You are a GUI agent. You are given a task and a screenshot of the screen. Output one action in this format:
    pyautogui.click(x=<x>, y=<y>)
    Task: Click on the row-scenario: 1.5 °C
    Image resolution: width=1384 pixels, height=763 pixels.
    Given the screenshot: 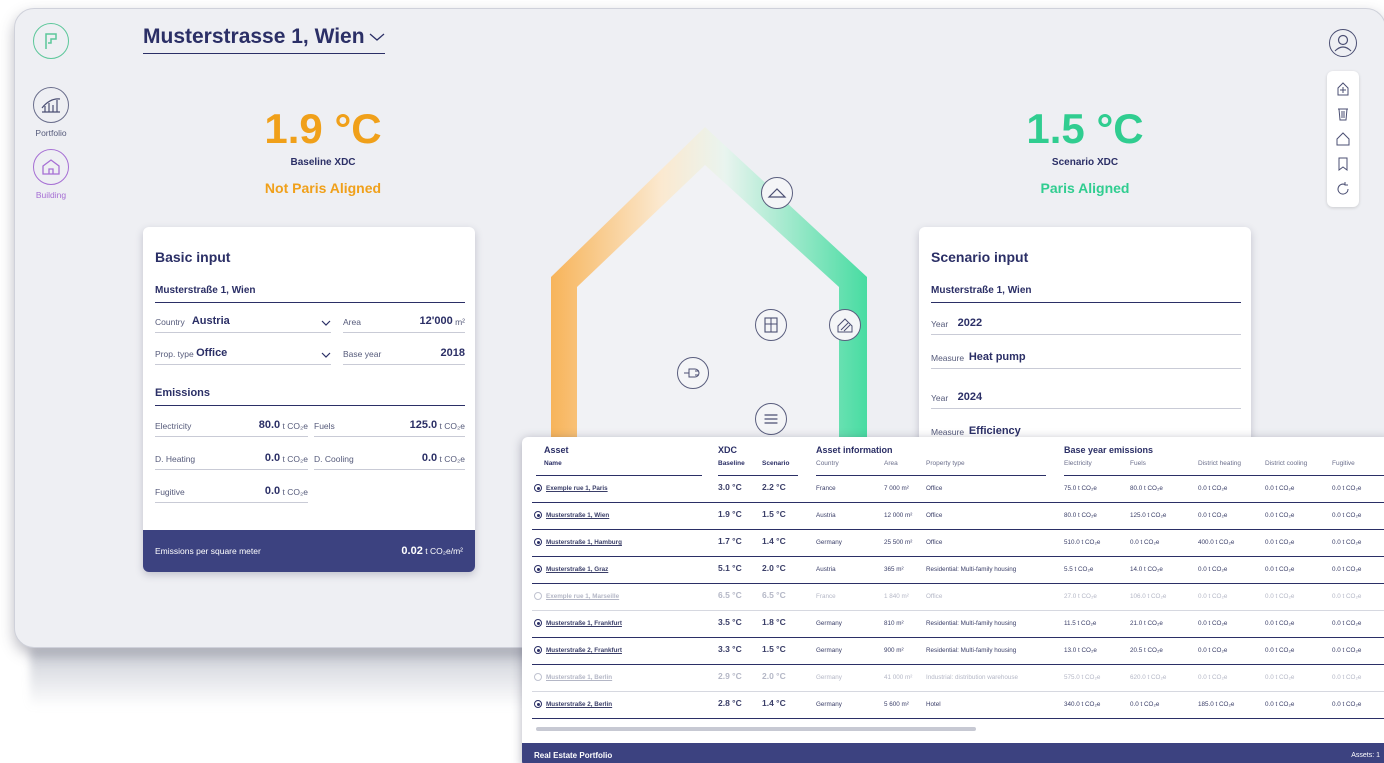 What is the action you would take?
    pyautogui.click(x=774, y=514)
    